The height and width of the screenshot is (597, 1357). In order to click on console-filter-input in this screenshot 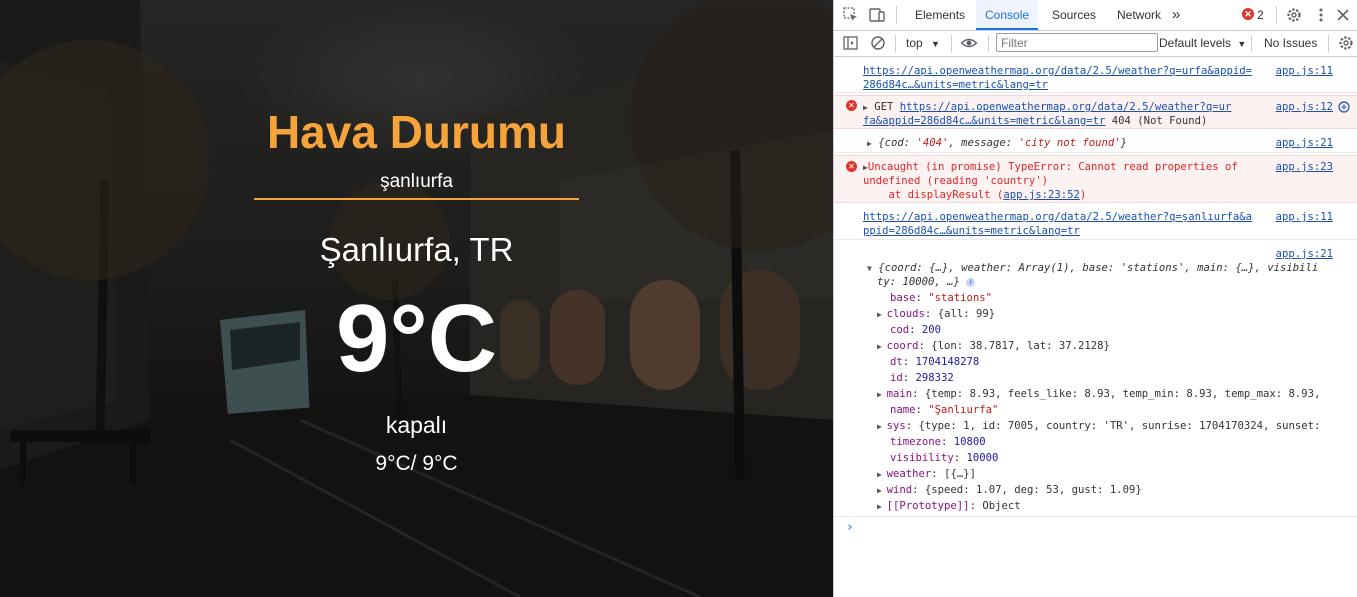, I will do `click(1077, 42)`.